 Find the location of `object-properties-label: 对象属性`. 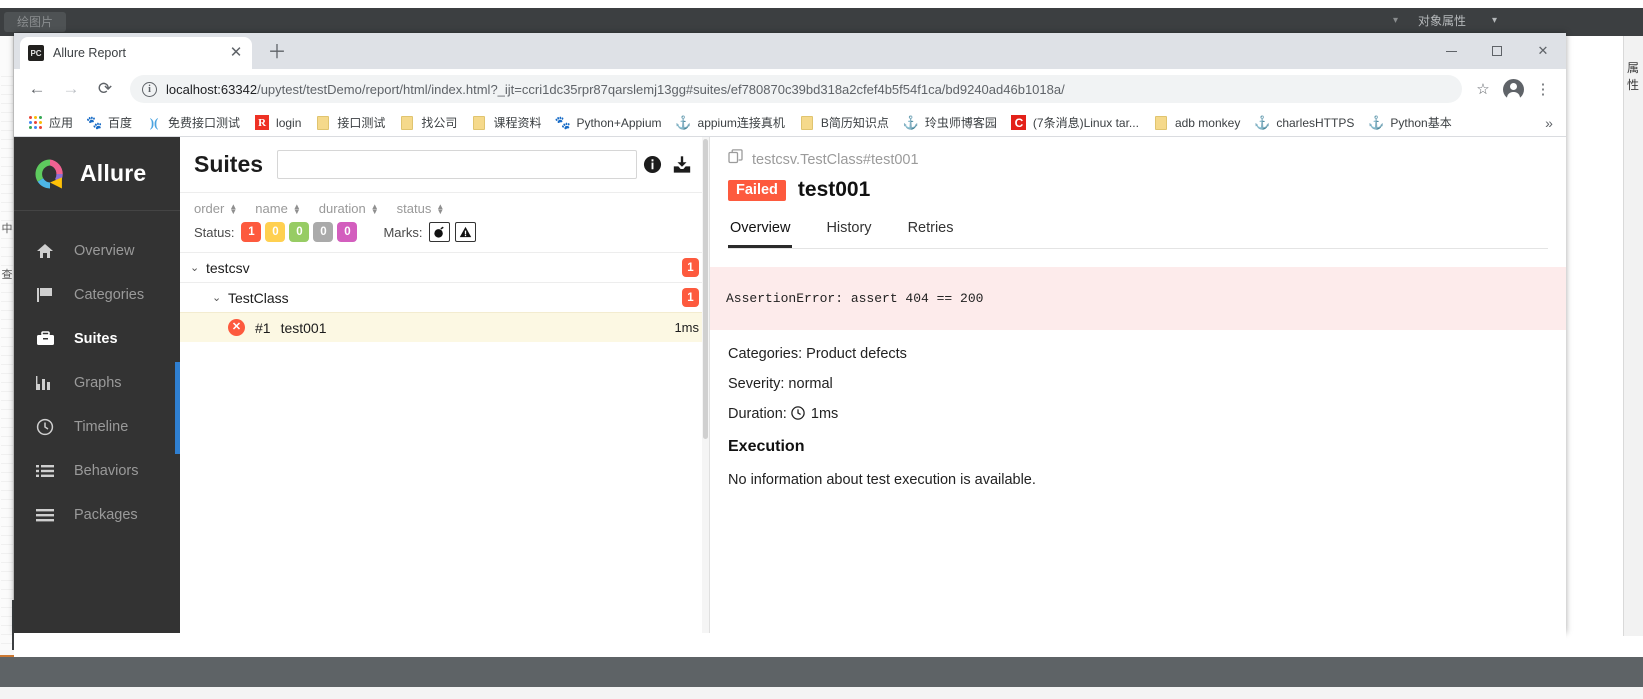

object-properties-label: 对象属性 is located at coordinates (1442, 21).